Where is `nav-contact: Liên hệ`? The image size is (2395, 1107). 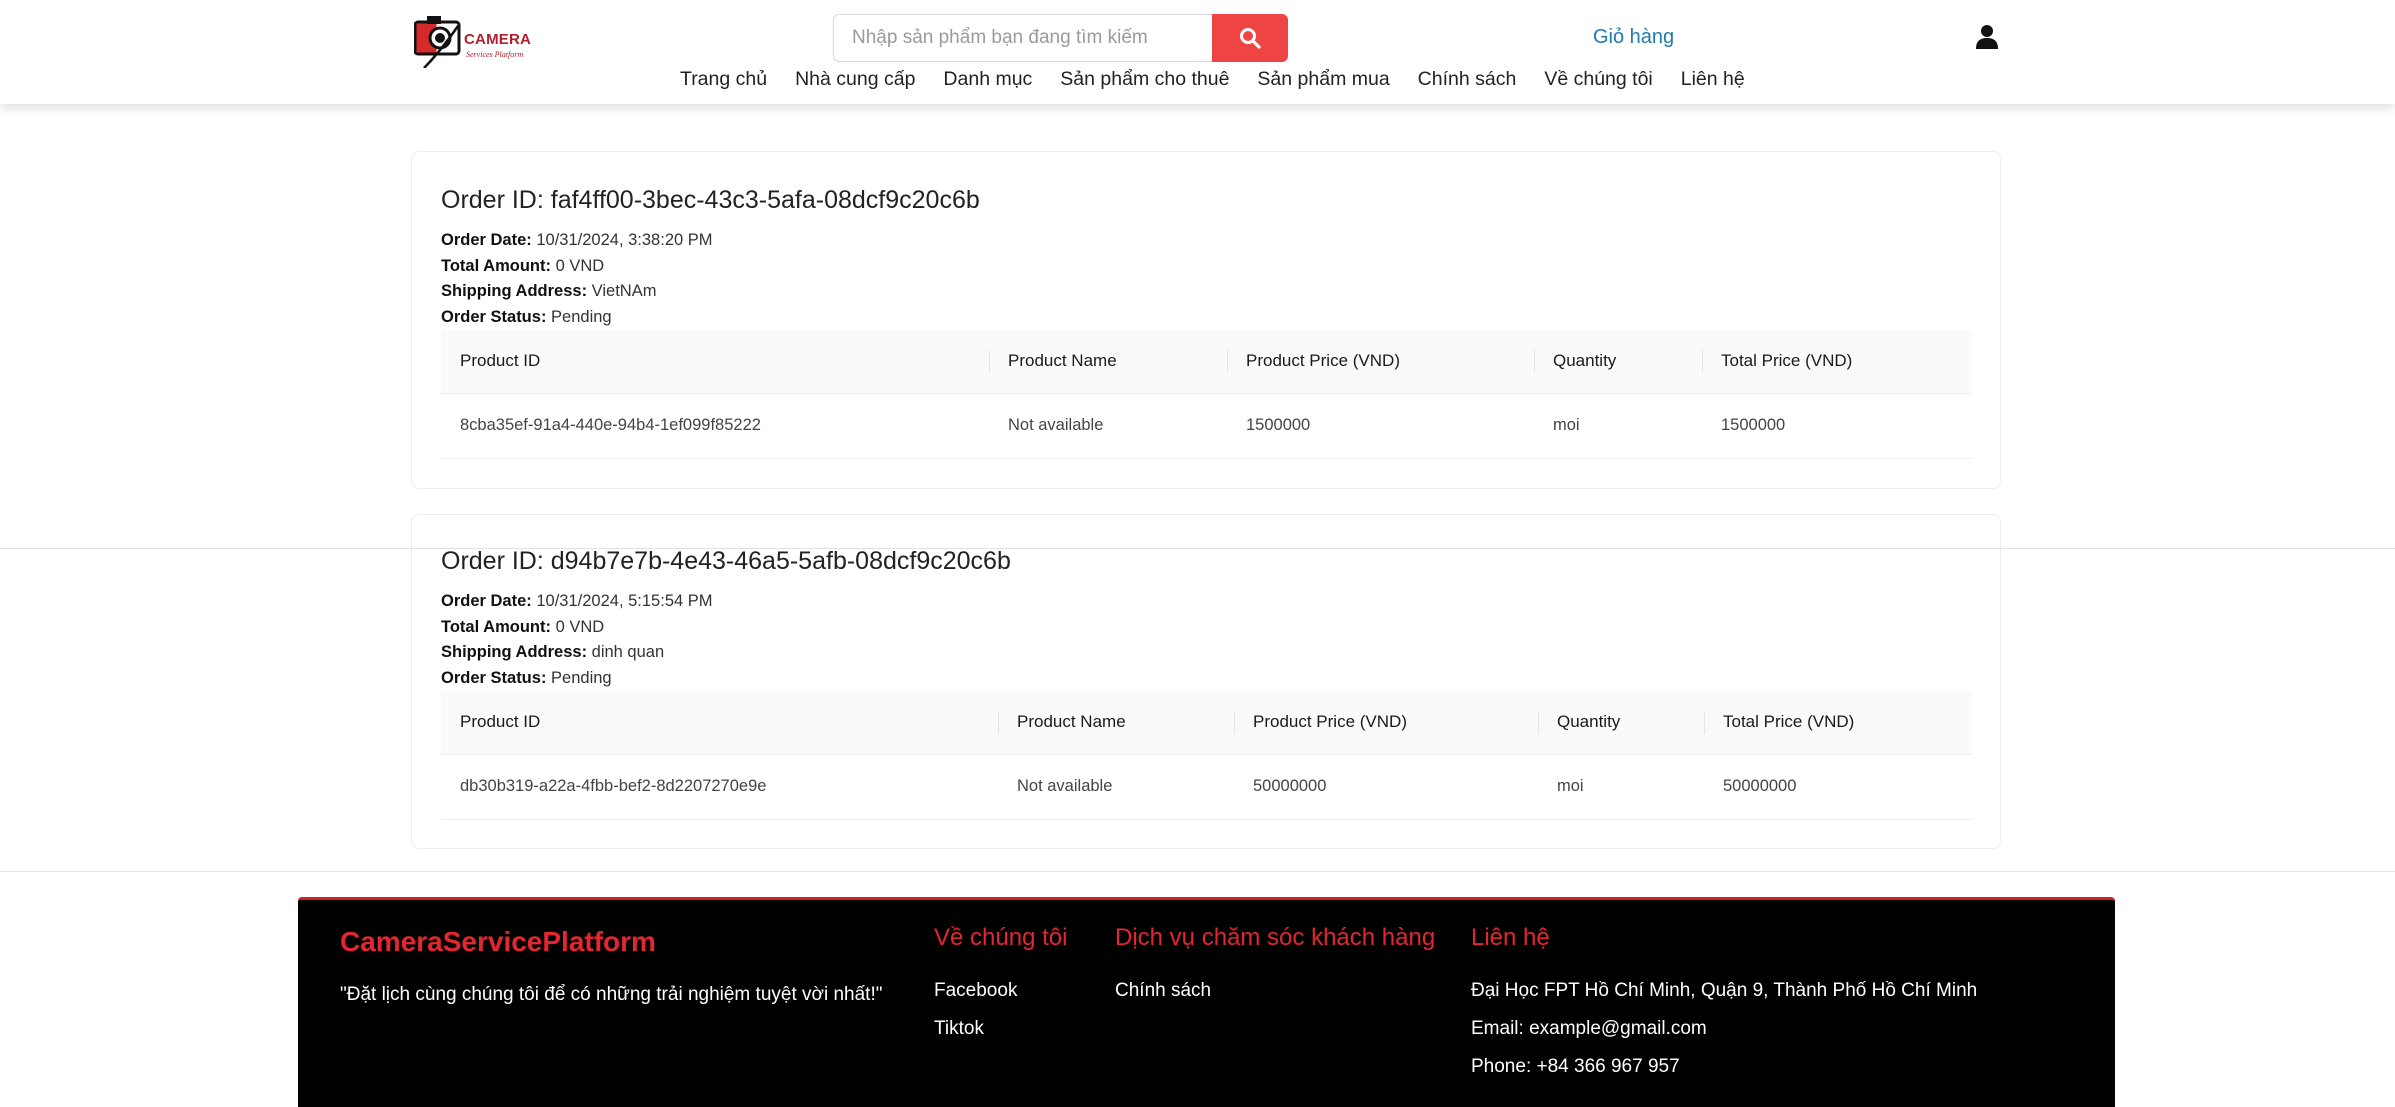
nav-contact: Liên hệ is located at coordinates (1713, 82).